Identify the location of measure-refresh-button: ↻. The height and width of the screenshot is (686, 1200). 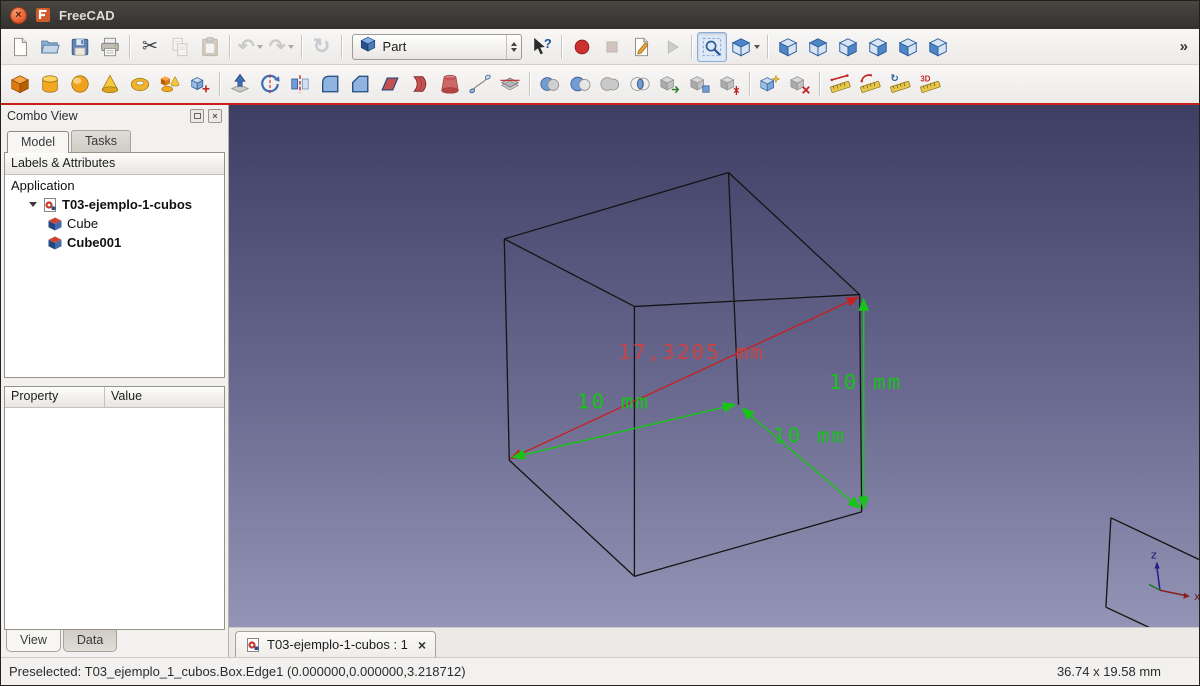
(900, 84).